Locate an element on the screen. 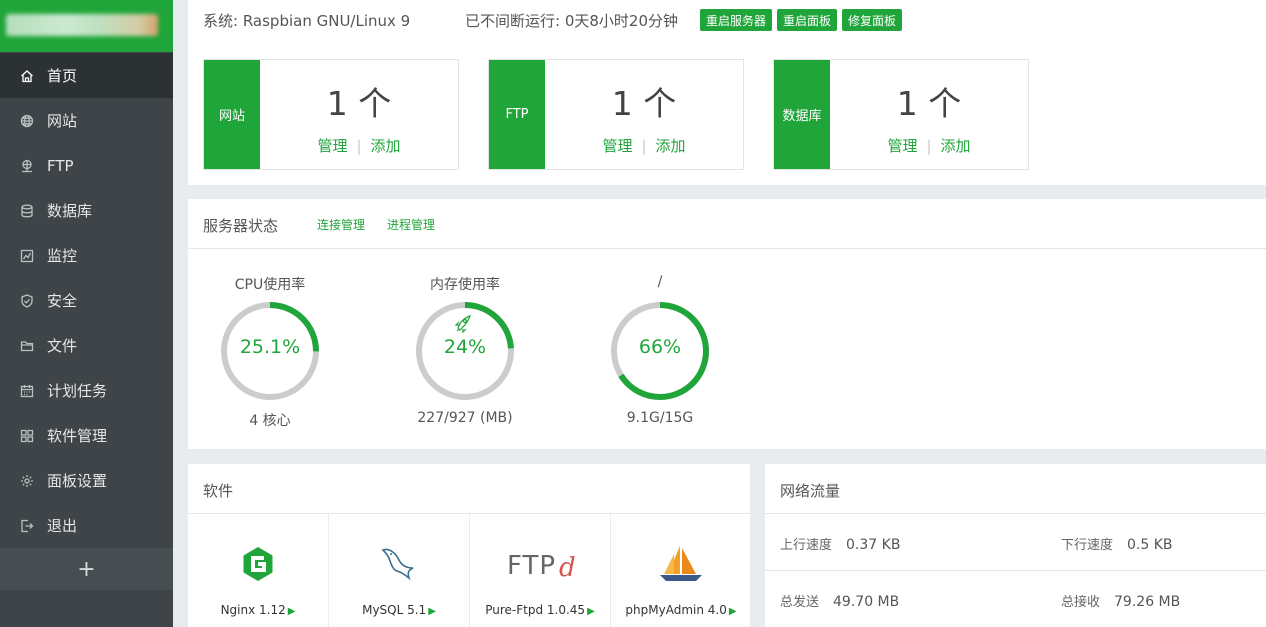  restart-server-button: 重启服务器 is located at coordinates (736, 20).